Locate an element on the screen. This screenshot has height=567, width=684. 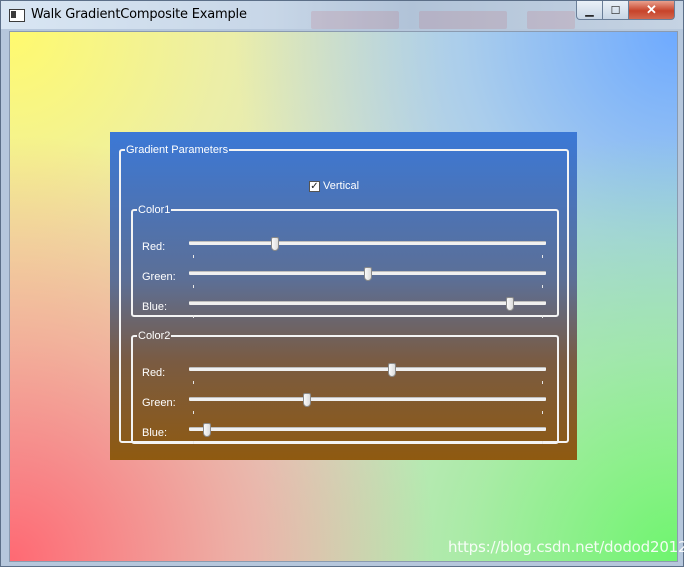
minimize-icon: ▁ is located at coordinates (589, 10).